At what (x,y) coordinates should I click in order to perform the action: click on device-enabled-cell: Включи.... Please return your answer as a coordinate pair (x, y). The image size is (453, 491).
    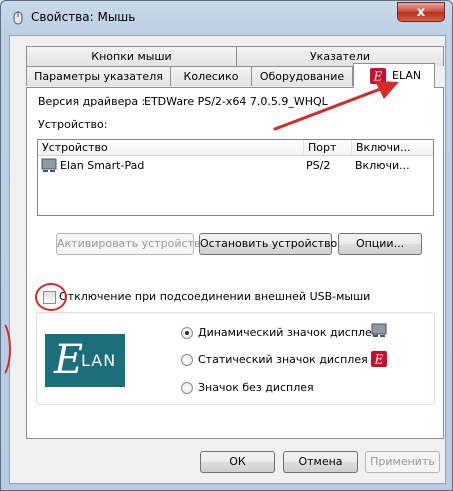
    Looking at the image, I should click on (382, 165).